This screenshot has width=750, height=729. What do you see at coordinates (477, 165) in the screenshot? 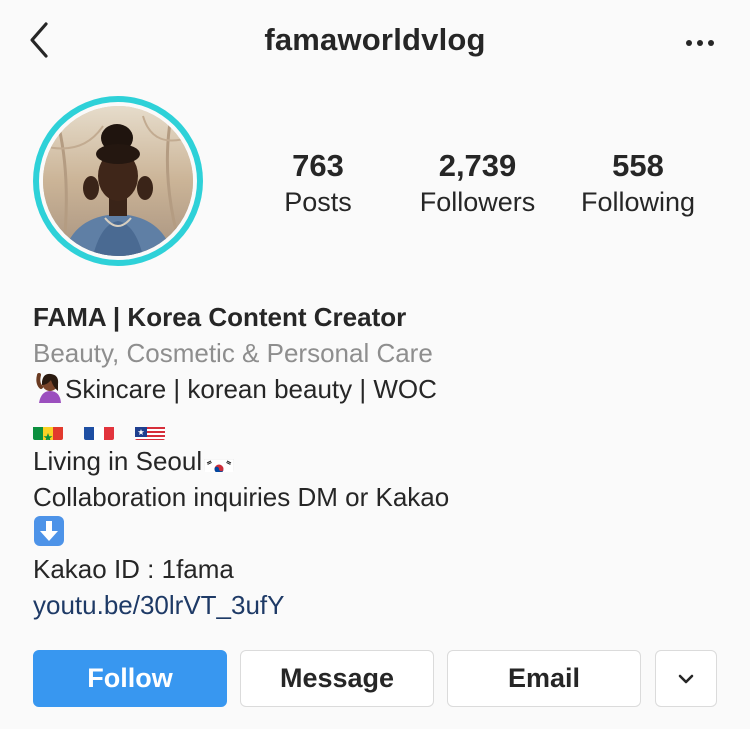
I see `followers-count: 2,739` at bounding box center [477, 165].